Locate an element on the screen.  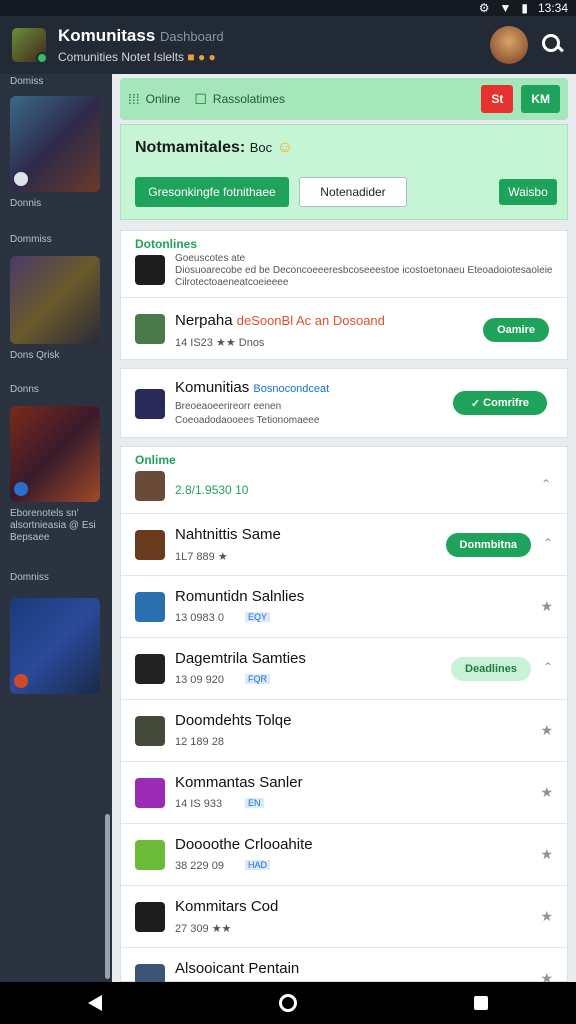
row-meta: 13 0983 0 is located at coordinates (199, 618).